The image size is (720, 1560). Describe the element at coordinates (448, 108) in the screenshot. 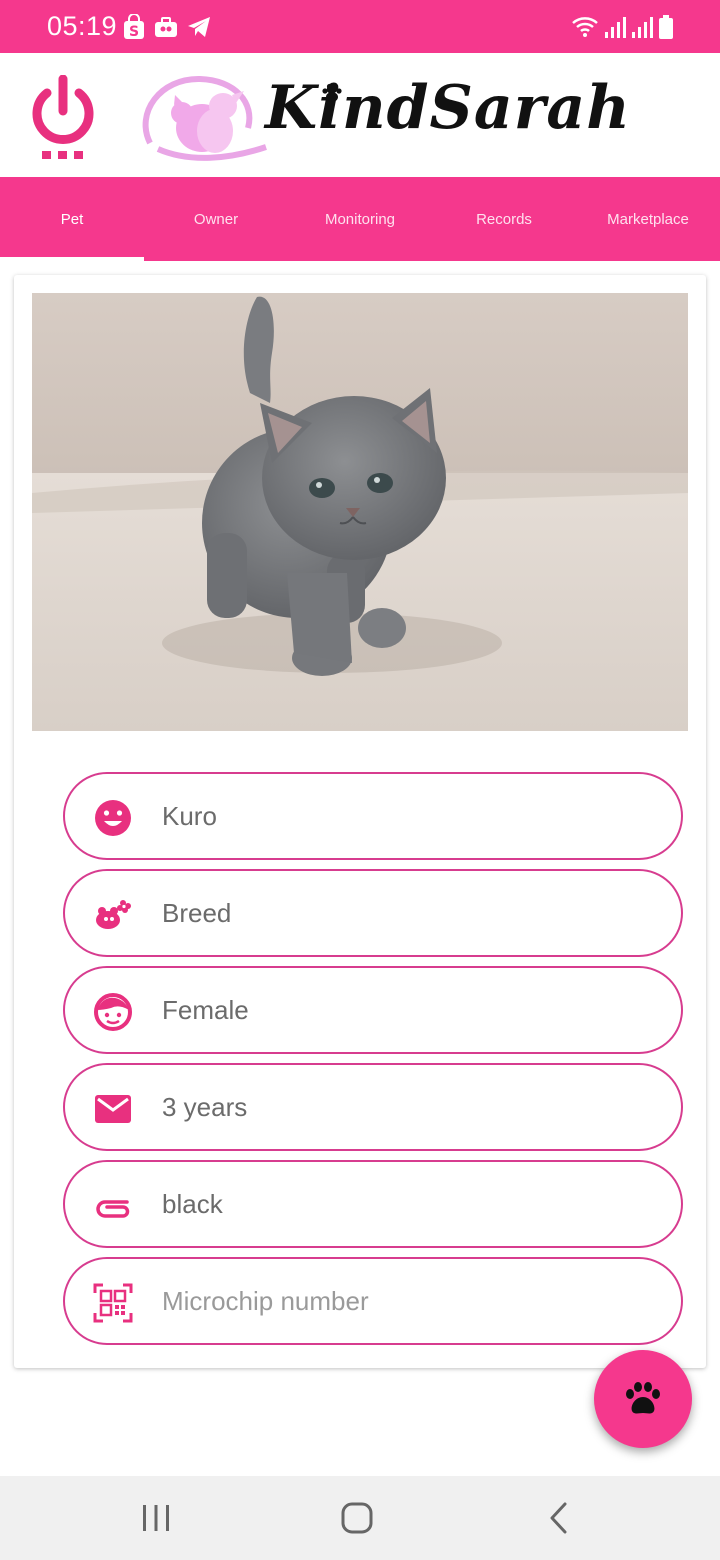

I see `app-name: KindSarah` at that location.